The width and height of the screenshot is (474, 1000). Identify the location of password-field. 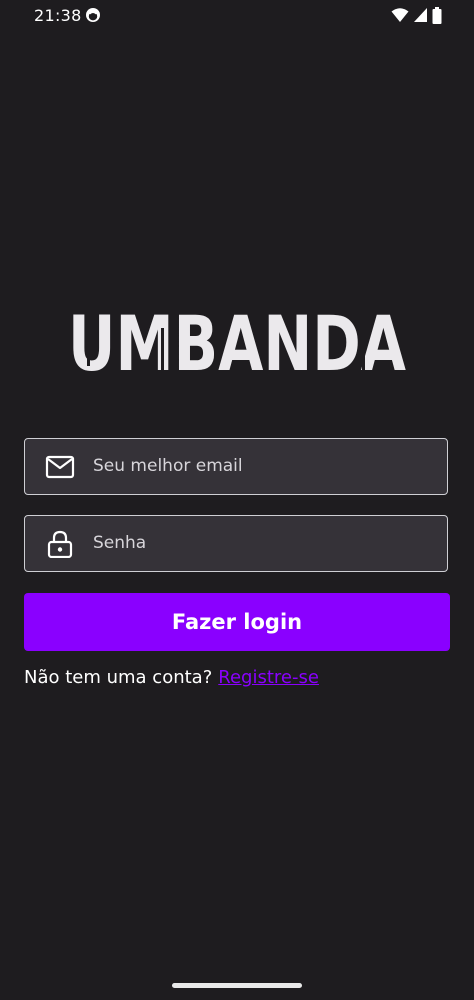
(236, 543).